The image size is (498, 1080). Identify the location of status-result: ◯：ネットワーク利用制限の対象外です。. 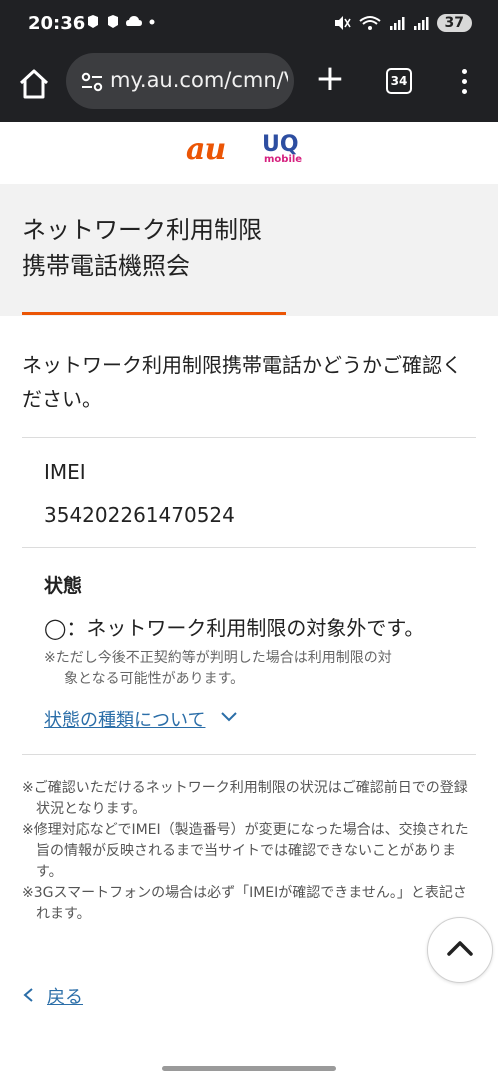
(234, 628).